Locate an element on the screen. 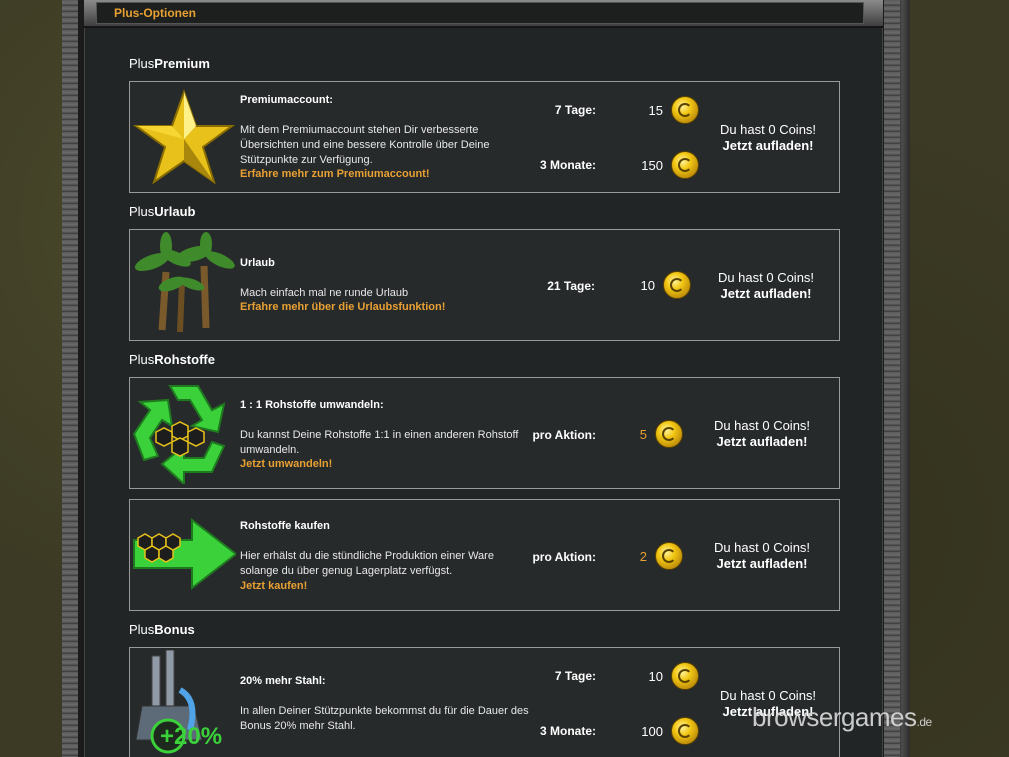 This screenshot has height=757, width=1009. price-value: 150 is located at coordinates (652, 165).